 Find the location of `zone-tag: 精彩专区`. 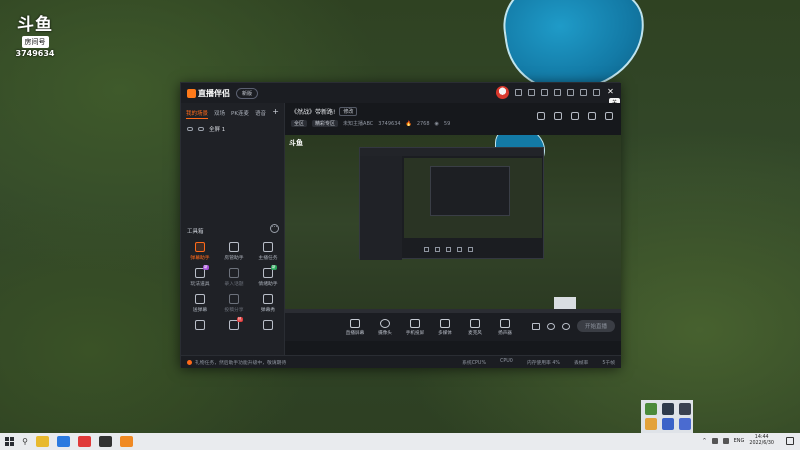

zone-tag: 精彩专区 is located at coordinates (325, 123).